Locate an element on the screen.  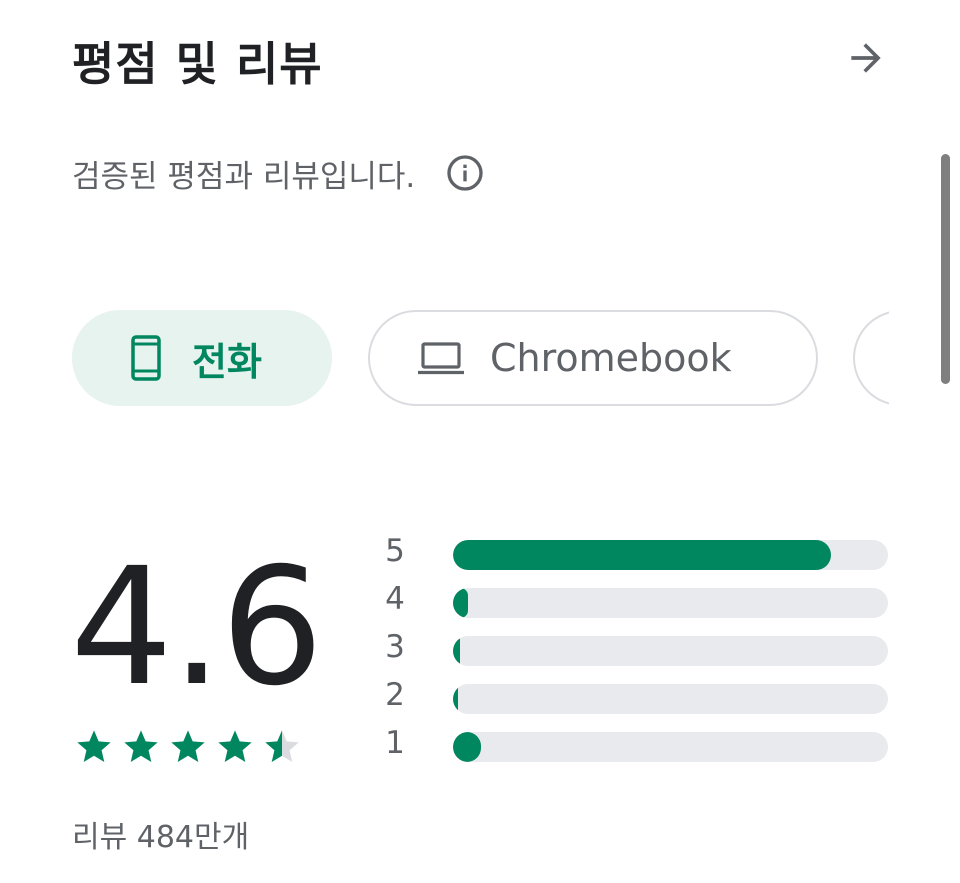
scrollbar is located at coordinates (945, 269).